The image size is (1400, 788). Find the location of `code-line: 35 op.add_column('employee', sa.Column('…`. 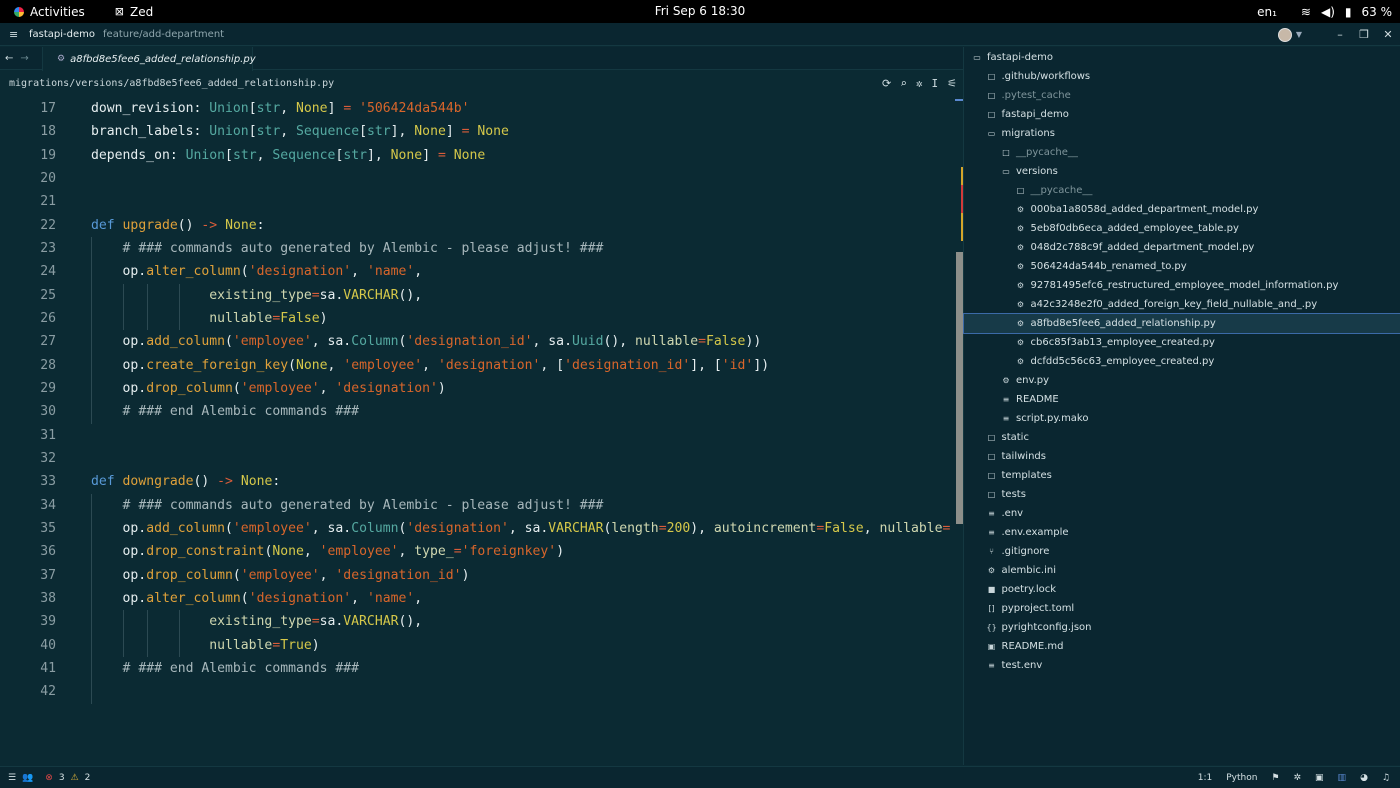

code-line: 35 op.add_column('employee', sa.Column('… is located at coordinates (477, 528).